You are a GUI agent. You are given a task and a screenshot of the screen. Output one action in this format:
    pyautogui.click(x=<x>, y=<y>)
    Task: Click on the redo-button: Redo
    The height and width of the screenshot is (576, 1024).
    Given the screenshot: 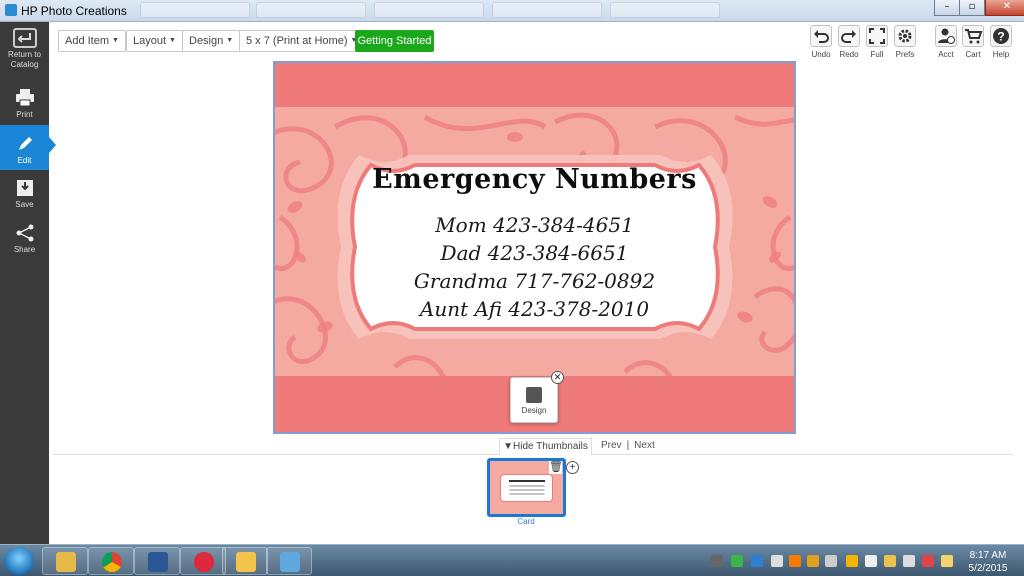 What is the action you would take?
    pyautogui.click(x=849, y=42)
    